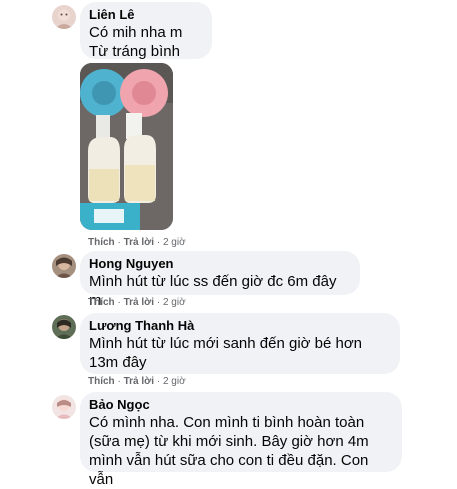 This screenshot has width=457, height=489. What do you see at coordinates (229, 441) in the screenshot?
I see `comment-text-line: (sữa mẹ) từ khi mới sinh. Bây giờ hơn 4m` at bounding box center [229, 441].